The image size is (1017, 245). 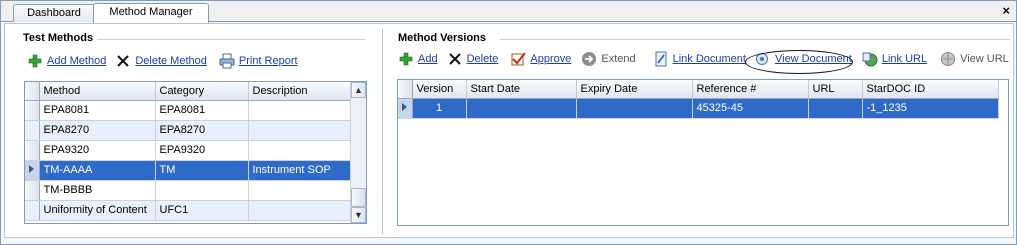 What do you see at coordinates (358, 152) in the screenshot?
I see `vertical-scrollbar: ▲ ▼` at bounding box center [358, 152].